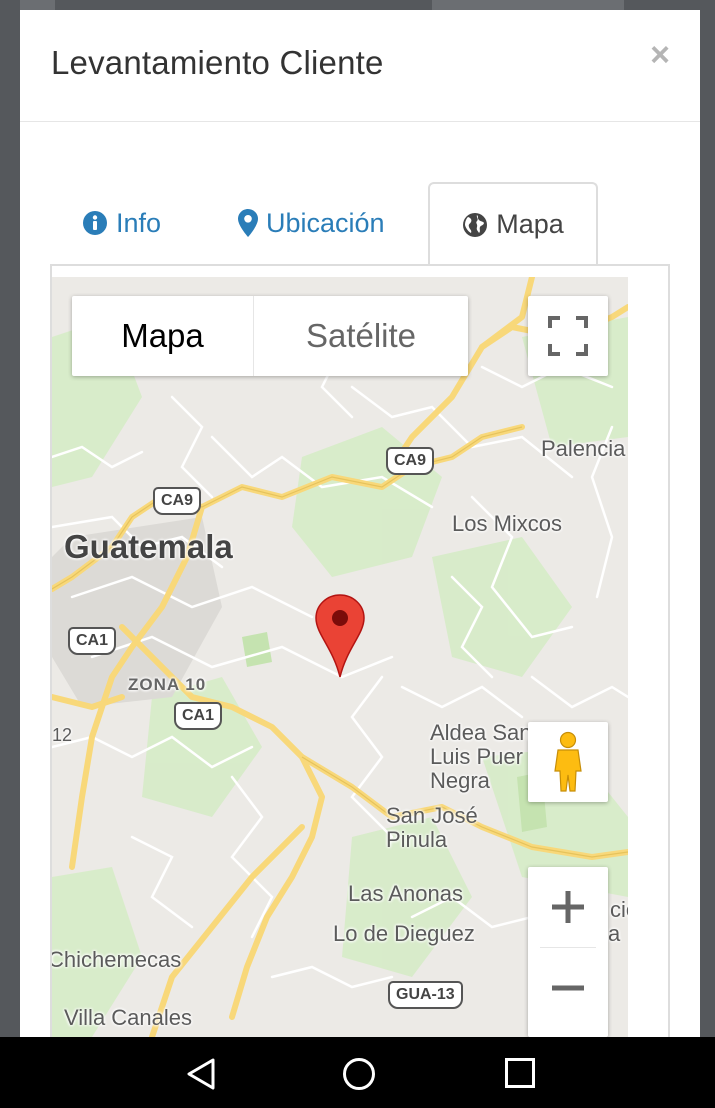 The height and width of the screenshot is (1108, 715). What do you see at coordinates (520, 1073) in the screenshot?
I see `recents-icon` at bounding box center [520, 1073].